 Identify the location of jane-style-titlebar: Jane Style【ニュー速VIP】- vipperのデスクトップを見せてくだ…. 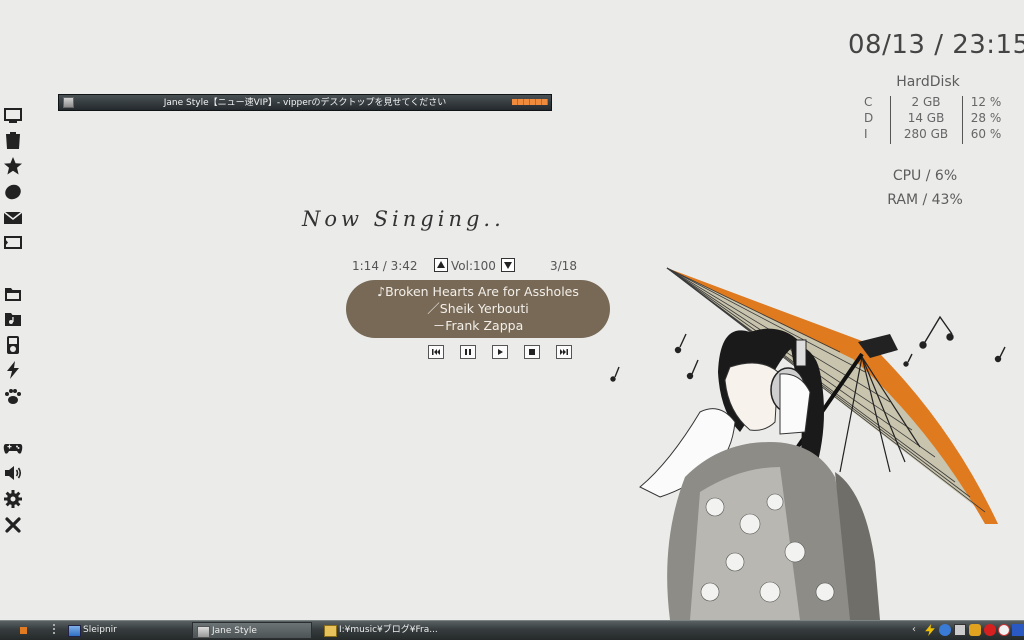
(305, 102).